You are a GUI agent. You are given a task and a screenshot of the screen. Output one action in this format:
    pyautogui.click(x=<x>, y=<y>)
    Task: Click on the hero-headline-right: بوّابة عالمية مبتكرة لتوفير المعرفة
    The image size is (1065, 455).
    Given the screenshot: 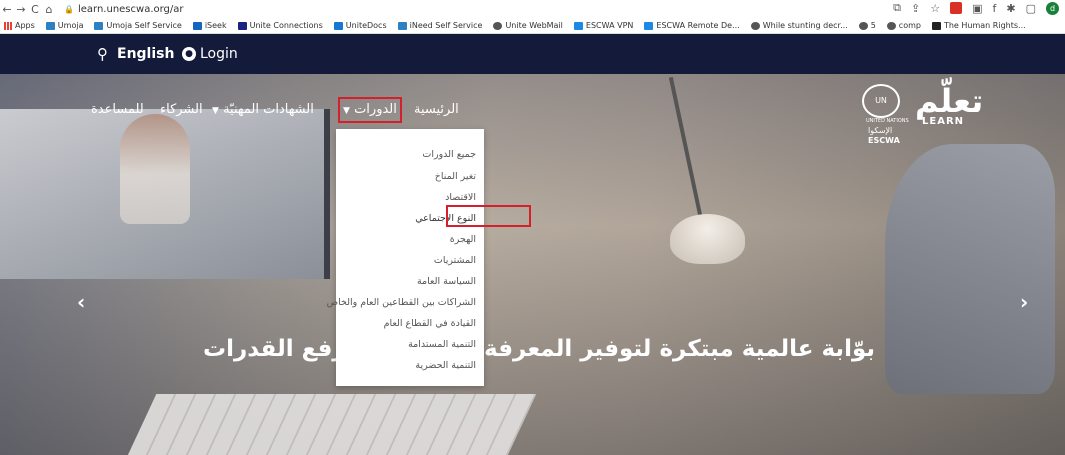 What is the action you would take?
    pyautogui.click(x=680, y=349)
    